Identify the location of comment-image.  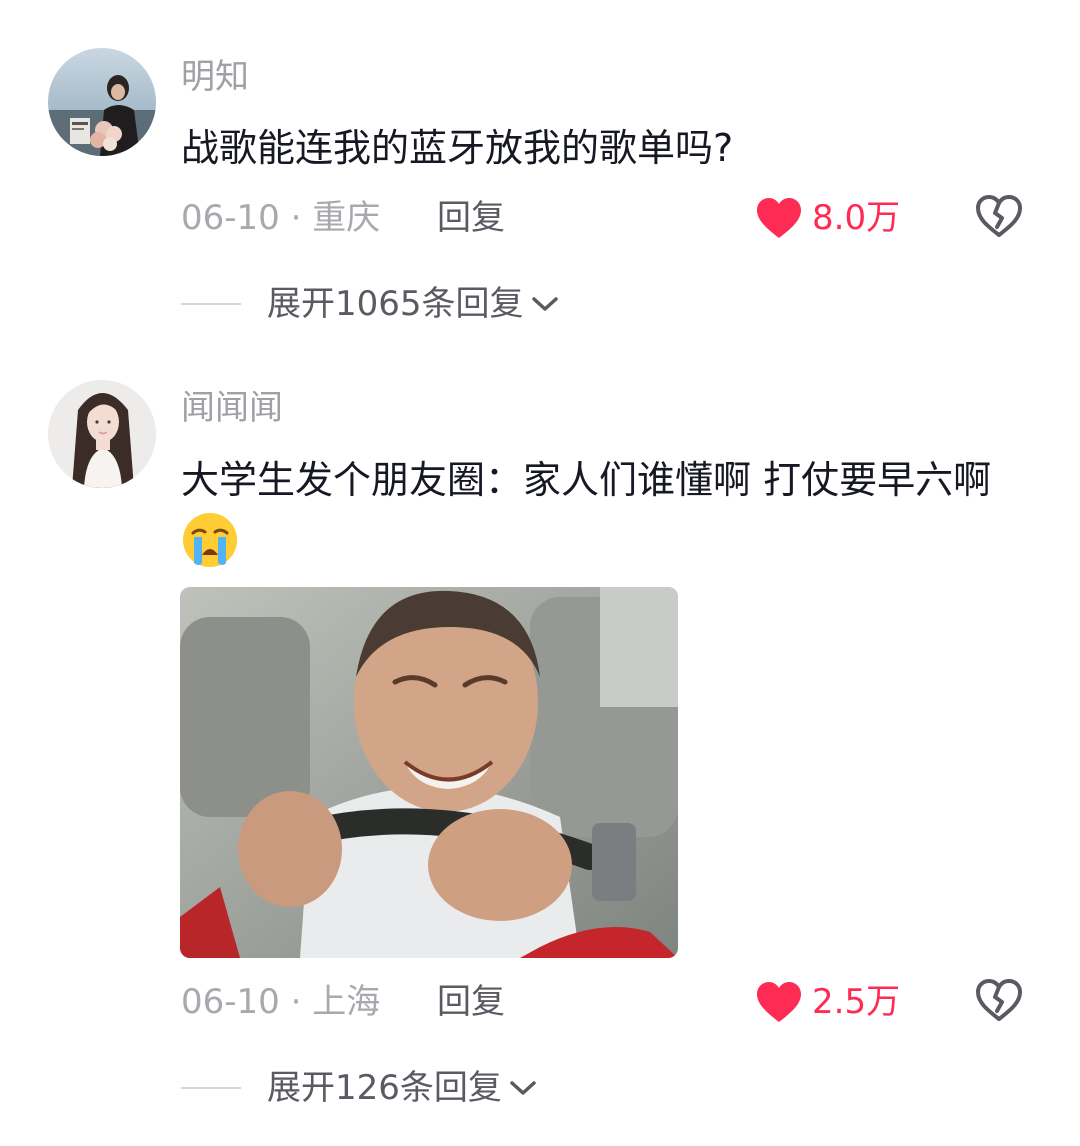
(429, 772).